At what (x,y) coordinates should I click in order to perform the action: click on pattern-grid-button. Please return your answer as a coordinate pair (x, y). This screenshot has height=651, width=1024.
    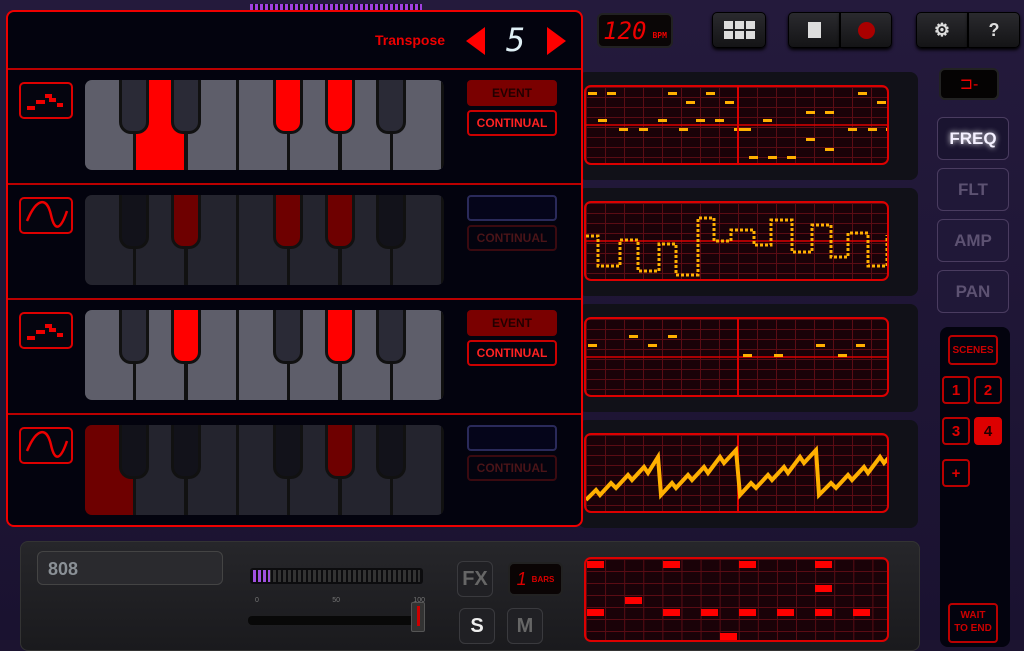
    Looking at the image, I should click on (739, 30).